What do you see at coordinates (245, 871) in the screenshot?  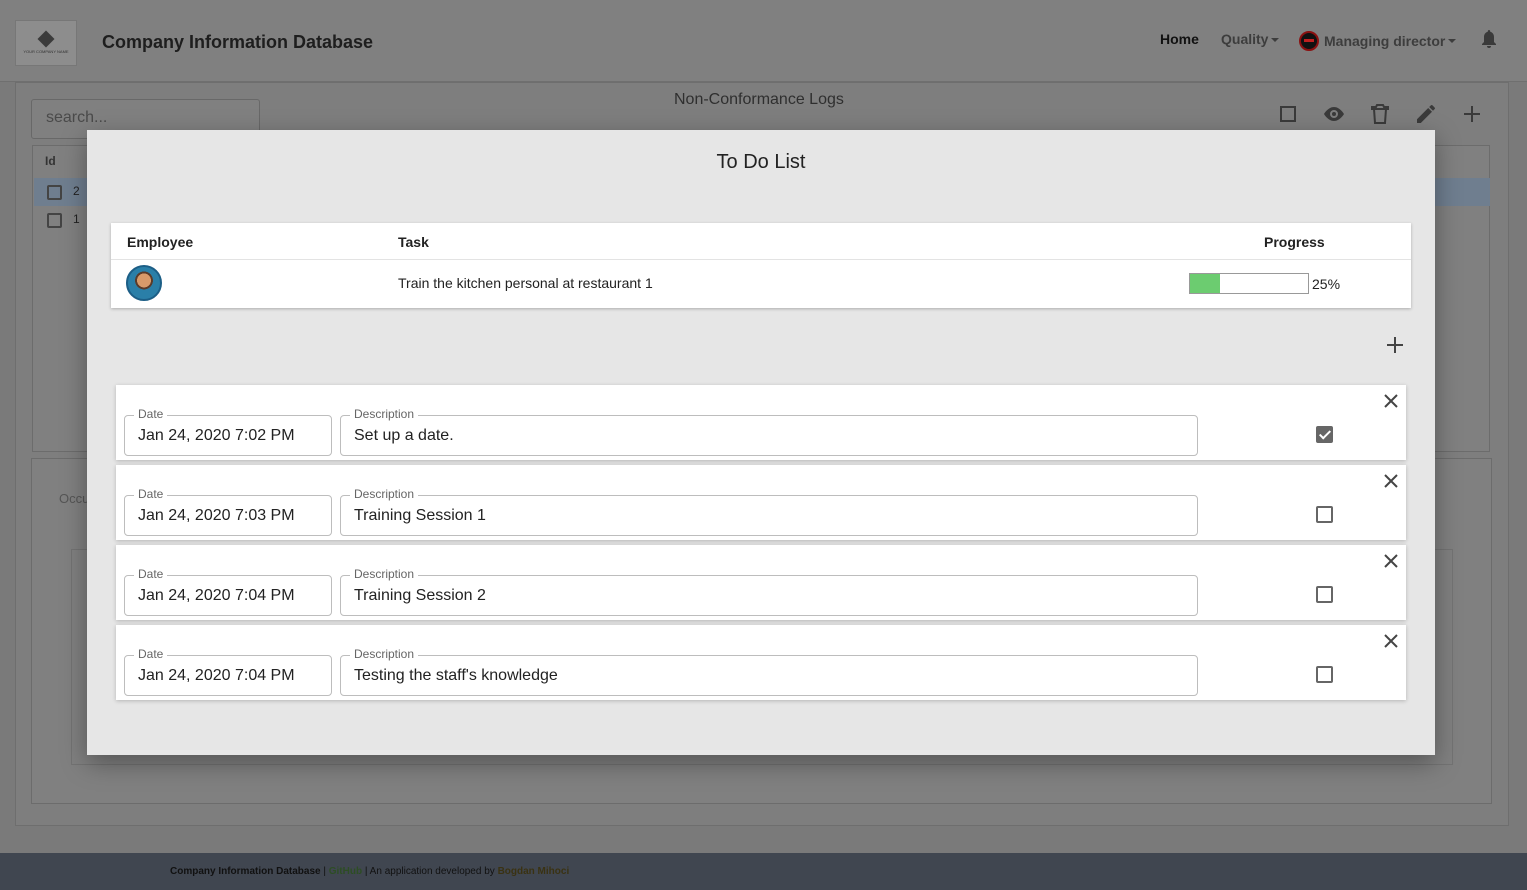 I see `footer-brand: Company Information Database` at bounding box center [245, 871].